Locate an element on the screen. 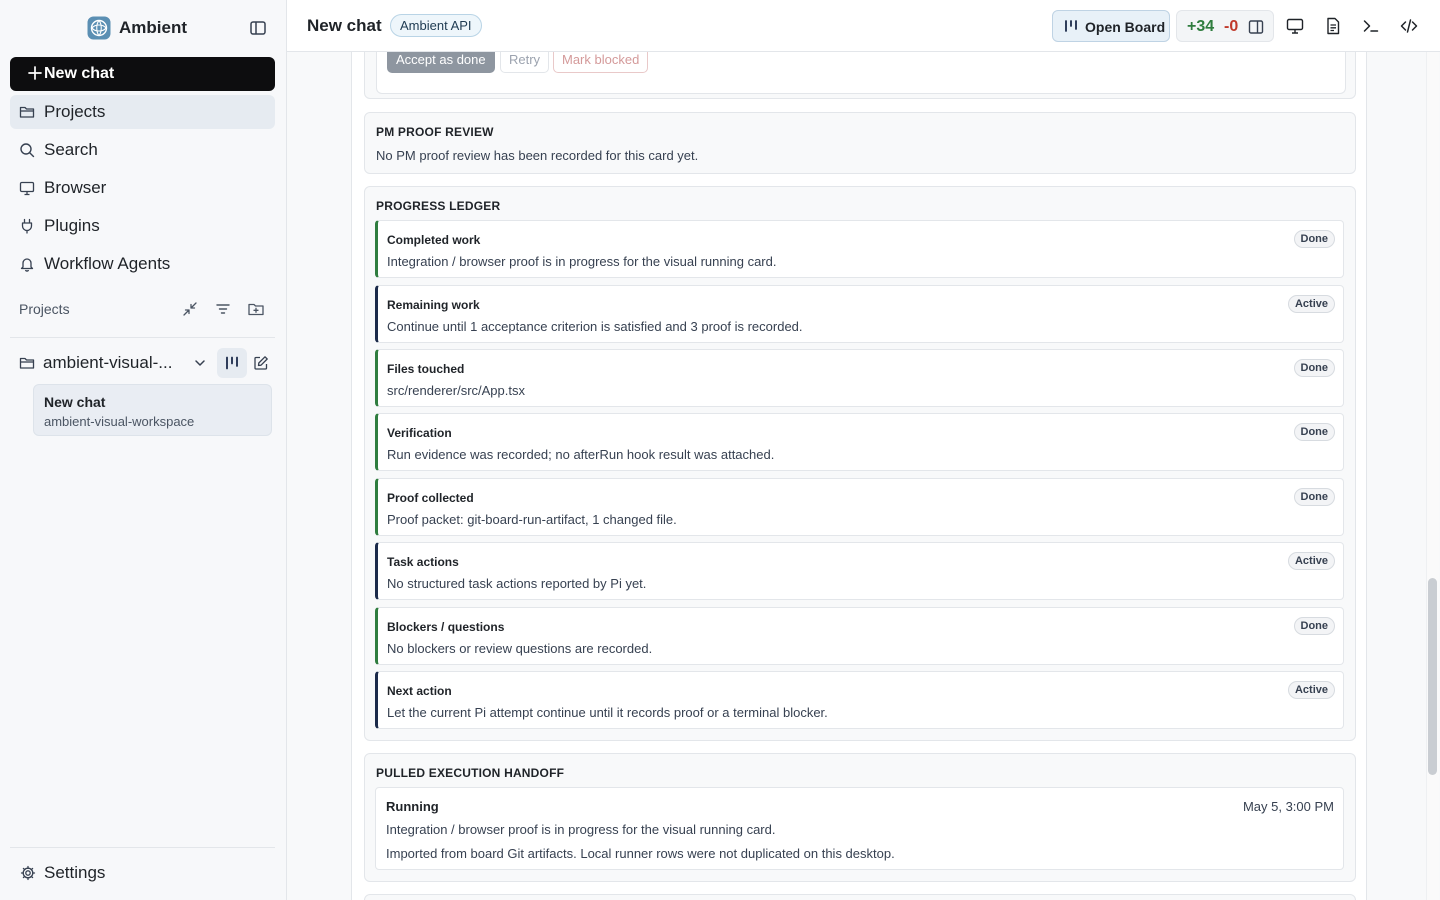 This screenshot has width=1440, height=900. ledger-item-title: Completed work is located at coordinates (434, 240).